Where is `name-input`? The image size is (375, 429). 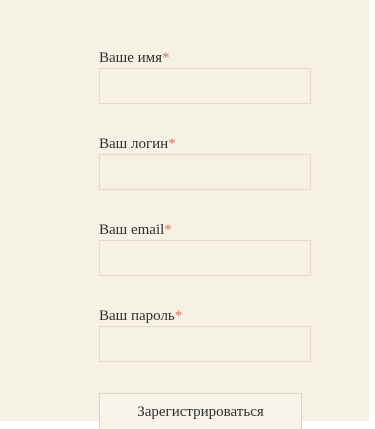 name-input is located at coordinates (205, 86).